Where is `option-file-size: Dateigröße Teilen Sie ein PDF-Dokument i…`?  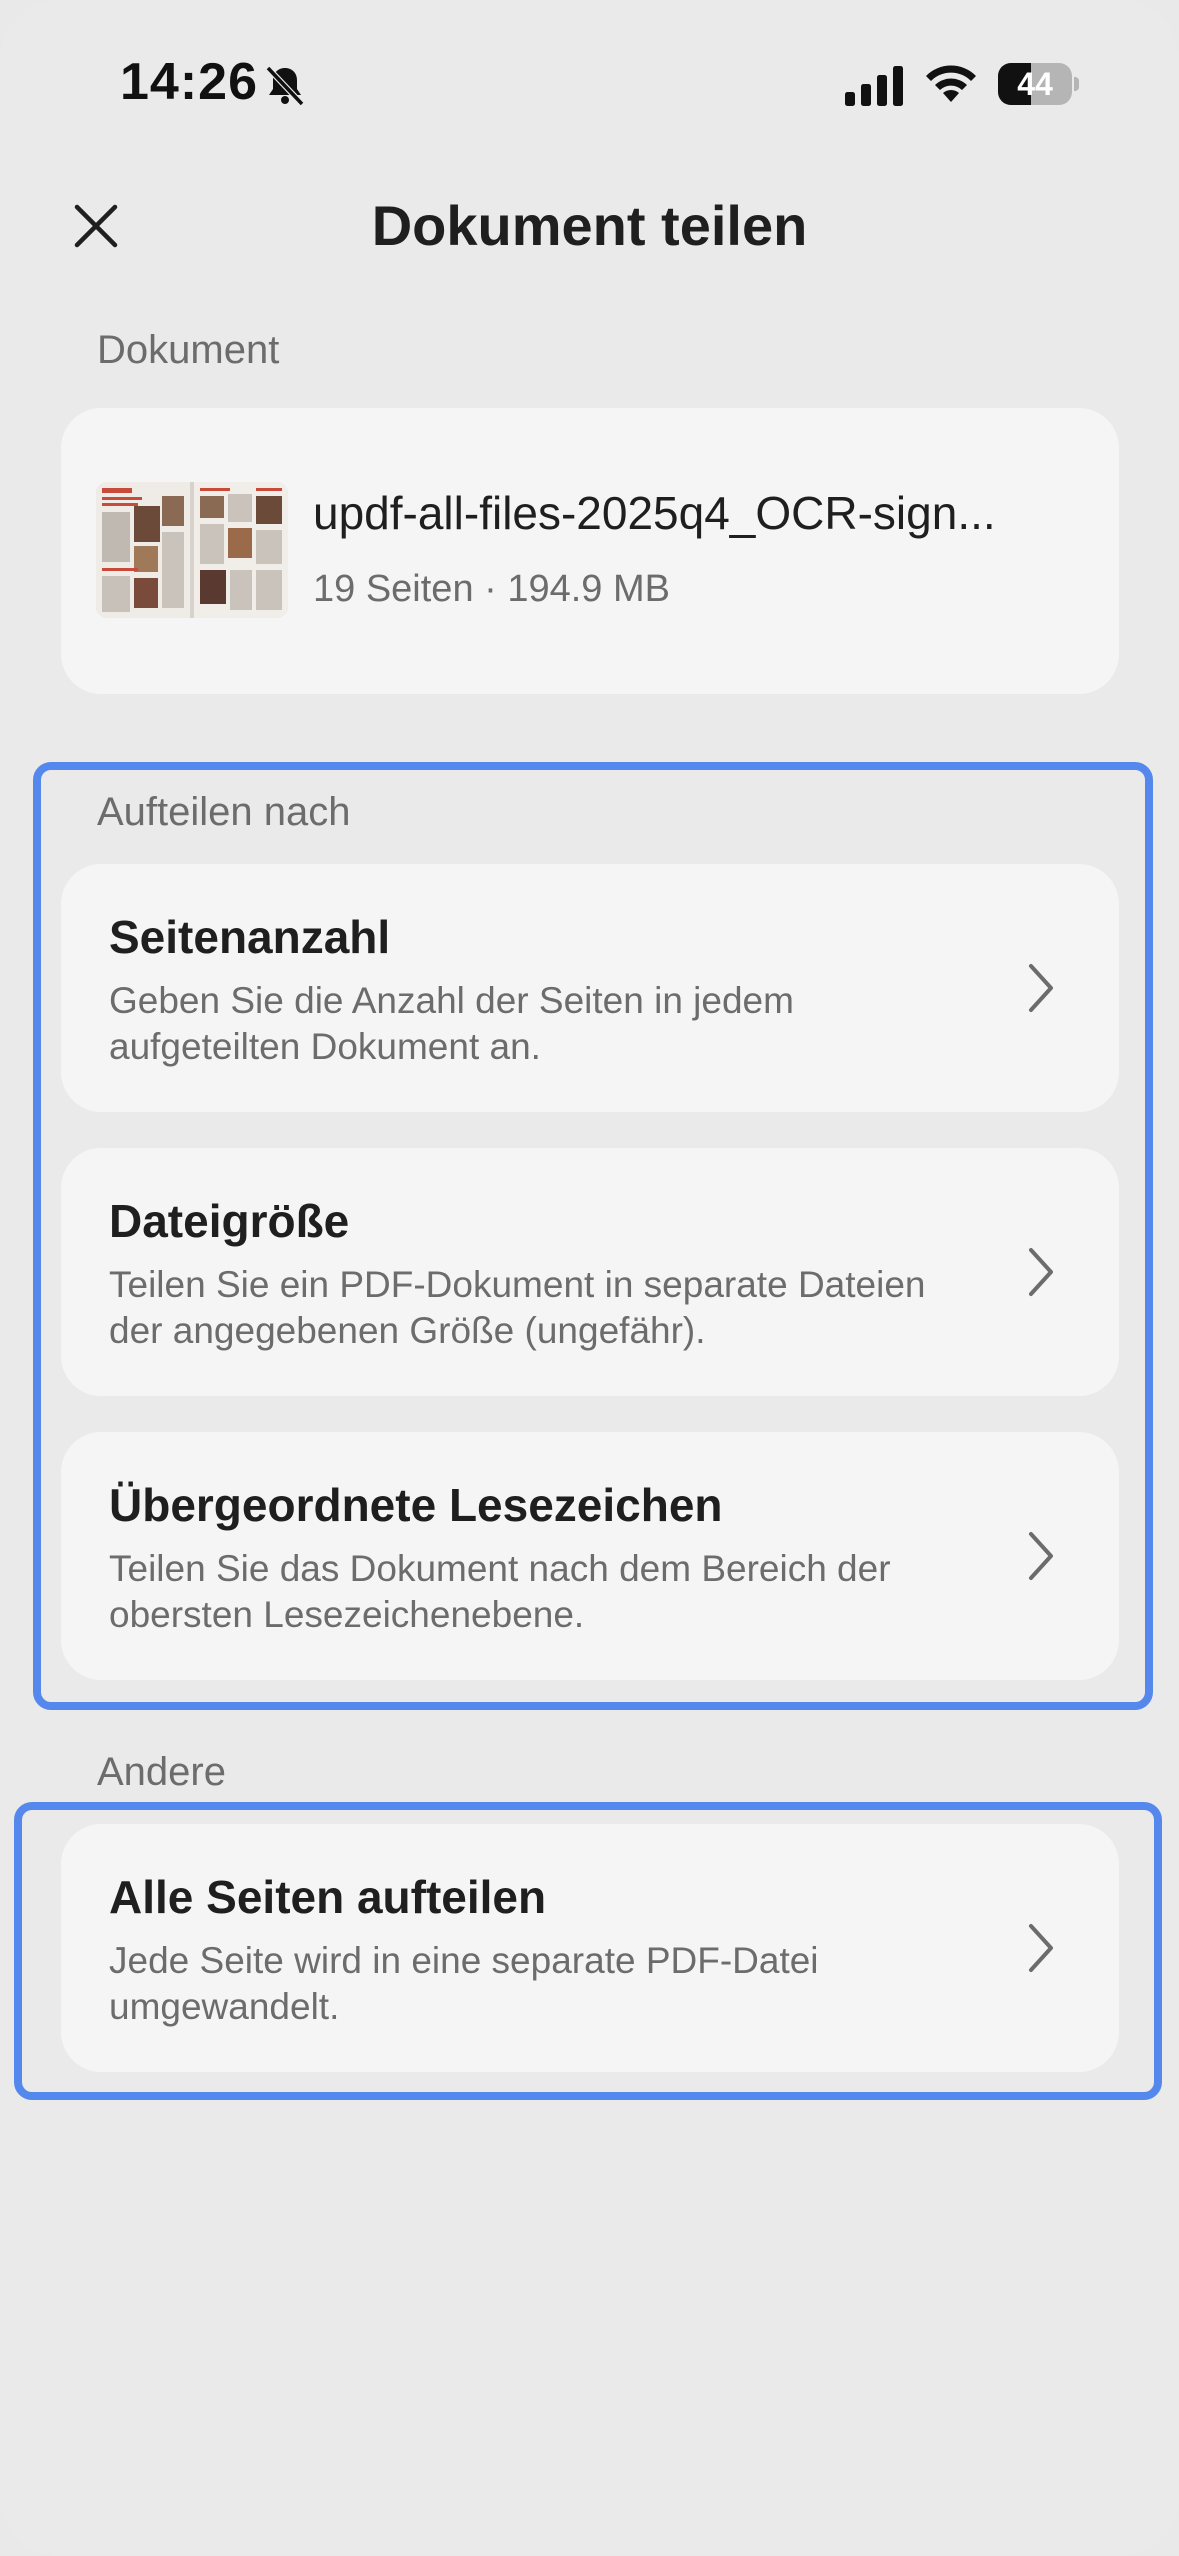
option-file-size: Dateigröße Teilen Sie ein PDF-Dokument i… is located at coordinates (590, 1272).